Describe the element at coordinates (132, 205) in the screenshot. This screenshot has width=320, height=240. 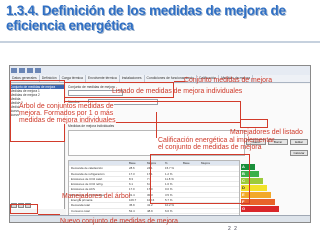
I see `table-cell: 45.9` at that location.